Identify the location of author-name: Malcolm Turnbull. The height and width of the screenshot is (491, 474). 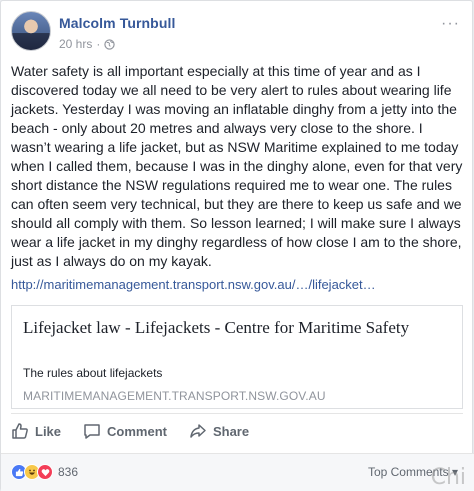
(117, 23).